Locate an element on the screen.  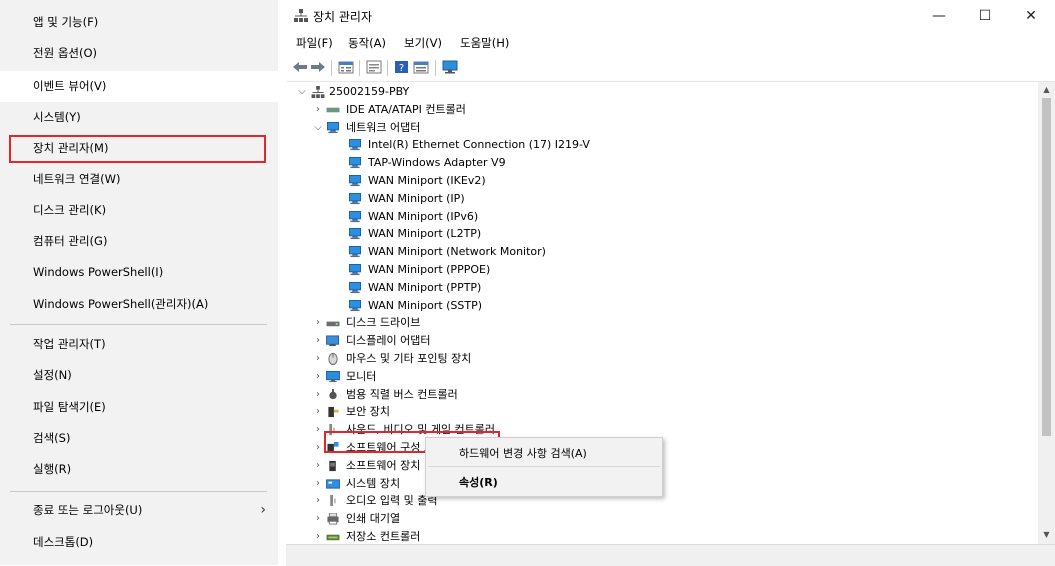
winx-item-label: Windows PowerShell(I) is located at coordinates (98, 272).